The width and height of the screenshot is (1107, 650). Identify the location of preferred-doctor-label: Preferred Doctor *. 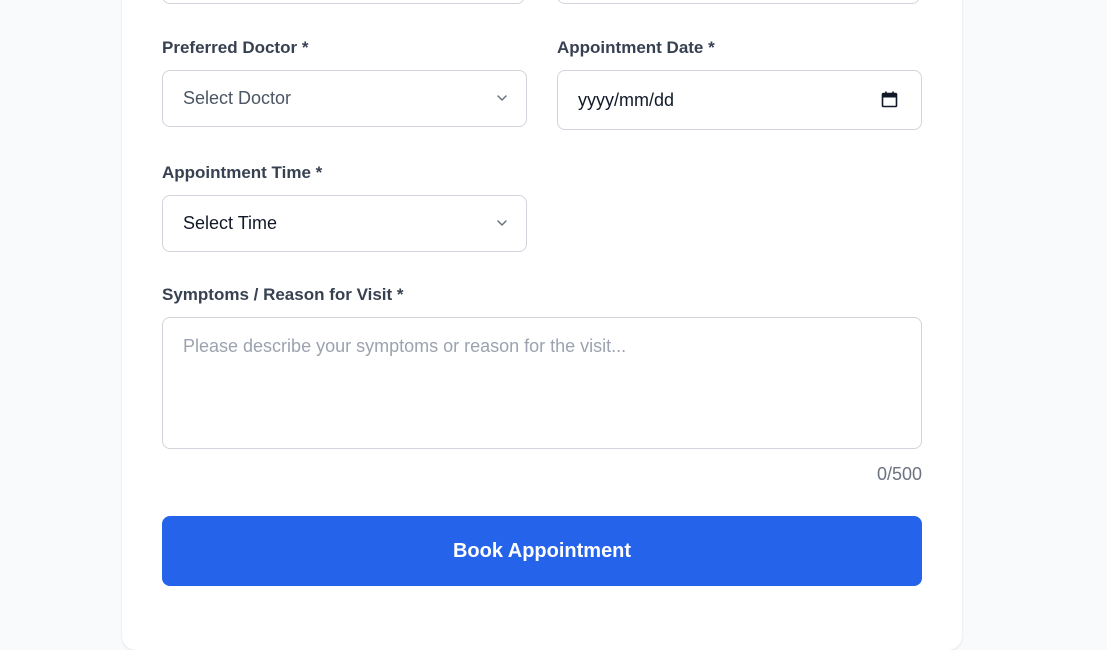
(235, 47).